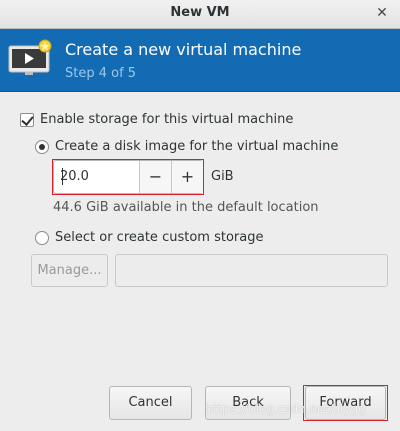 Image resolution: width=400 pixels, height=431 pixels. Describe the element at coordinates (183, 49) in the screenshot. I see `wizard-heading: Create a new virtual machine` at that location.